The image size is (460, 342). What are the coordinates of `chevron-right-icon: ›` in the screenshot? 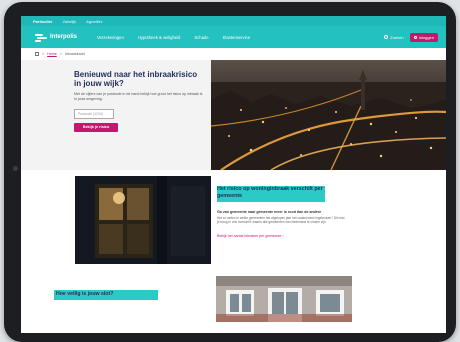 It's located at (283, 236).